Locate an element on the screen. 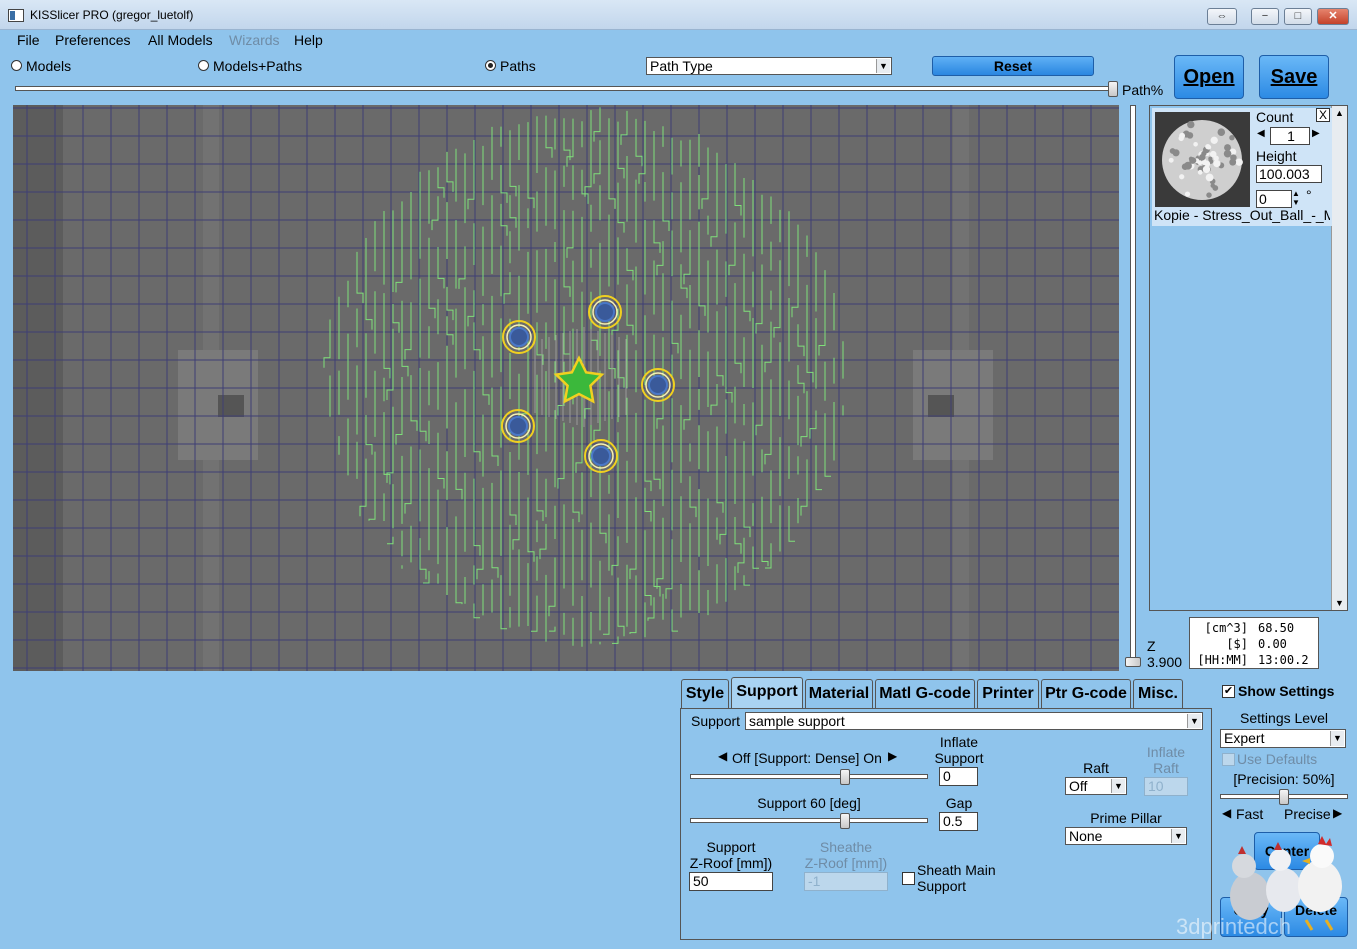 This screenshot has width=1357, height=949. volume-unit: [cm^3] is located at coordinates (1226, 628).